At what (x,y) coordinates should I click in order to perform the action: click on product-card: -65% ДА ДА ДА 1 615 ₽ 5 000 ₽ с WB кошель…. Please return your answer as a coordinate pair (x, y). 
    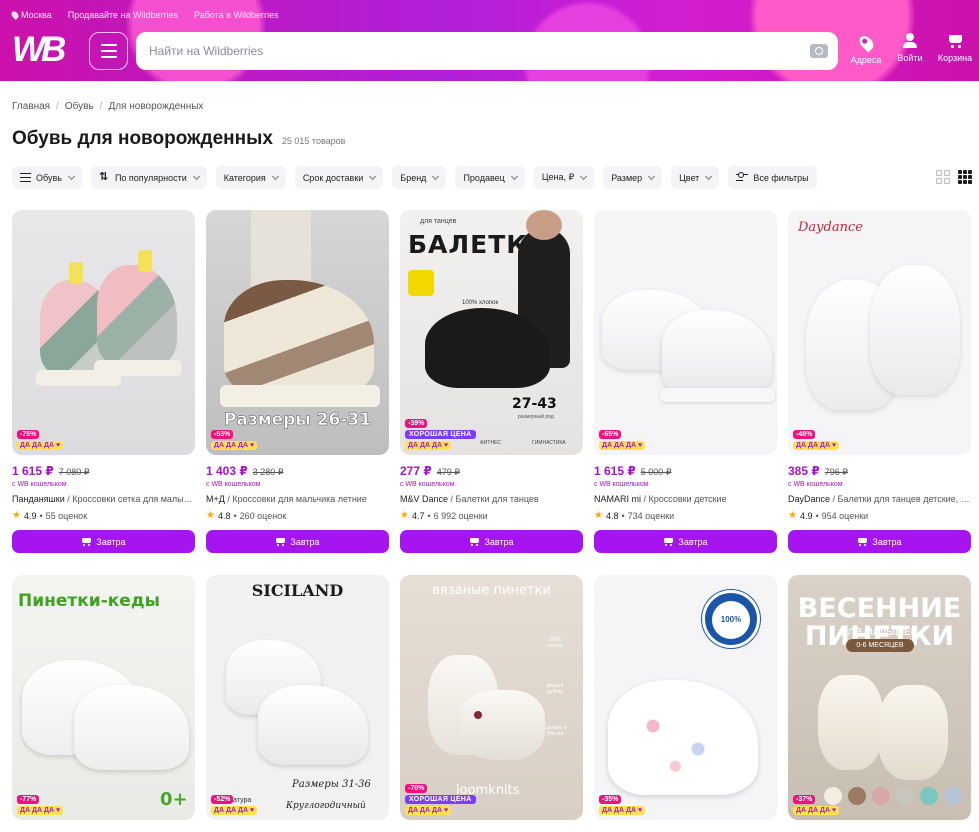
    Looking at the image, I should click on (685, 381).